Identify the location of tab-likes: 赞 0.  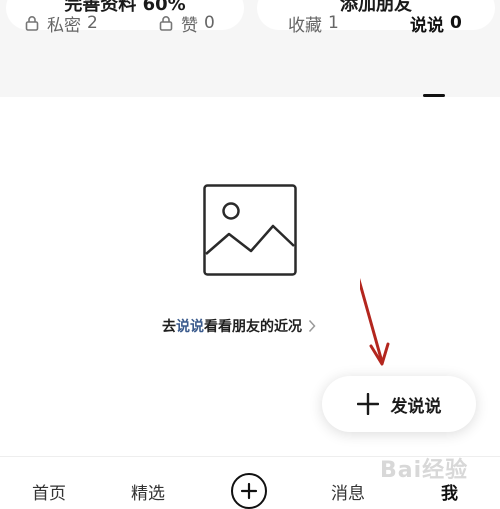
(187, 23).